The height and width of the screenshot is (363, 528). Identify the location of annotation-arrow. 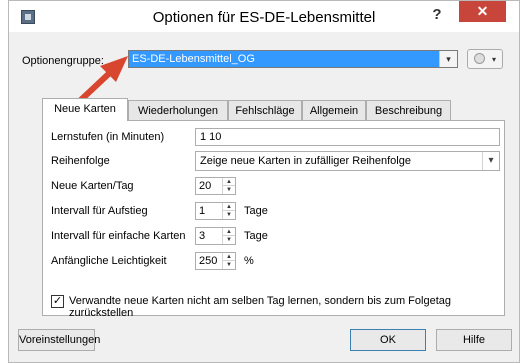
(96, 85).